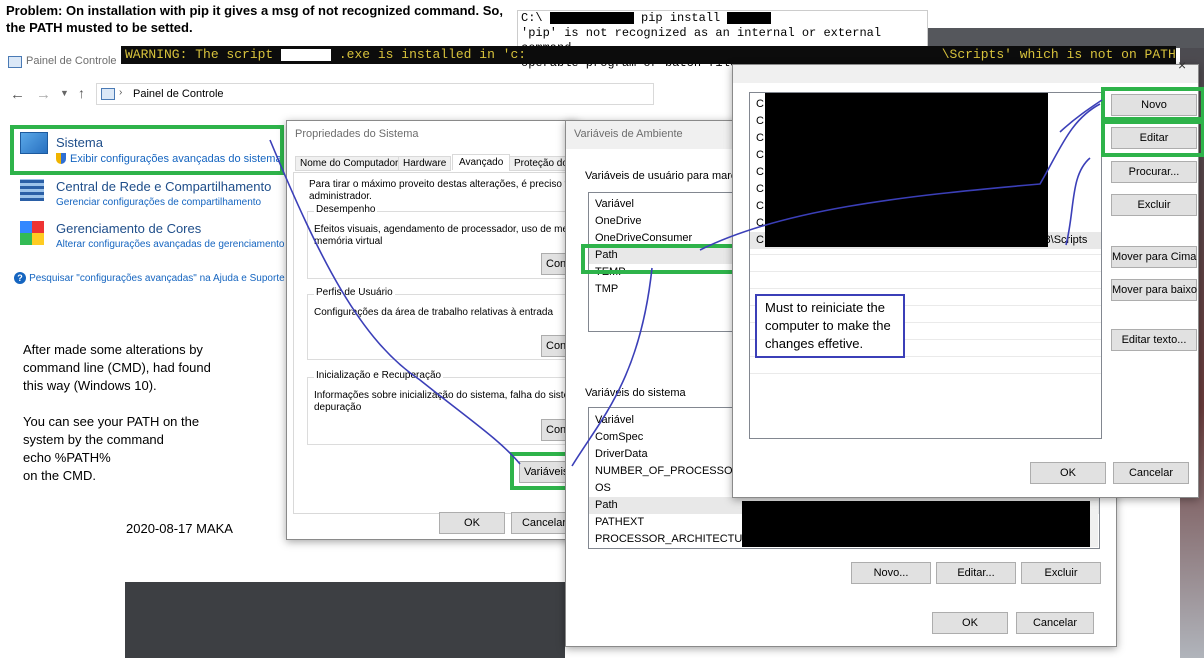  Describe the element at coordinates (1081, 116) in the screenshot. I see `arrow-editor-to-new` at that location.